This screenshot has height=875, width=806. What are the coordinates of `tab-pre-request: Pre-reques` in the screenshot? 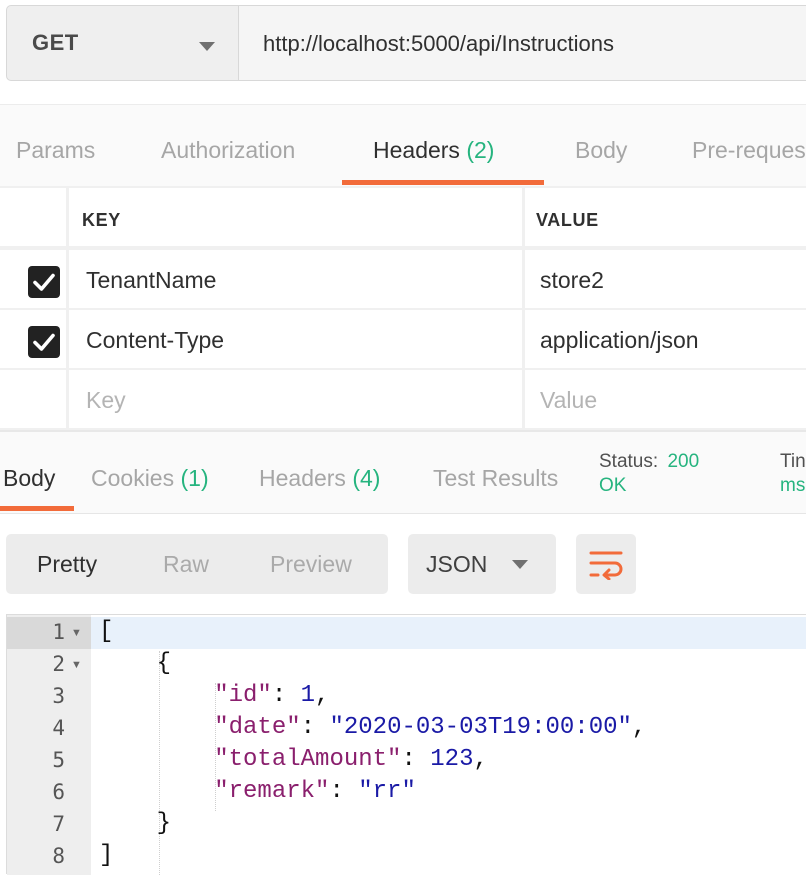 It's located at (749, 150).